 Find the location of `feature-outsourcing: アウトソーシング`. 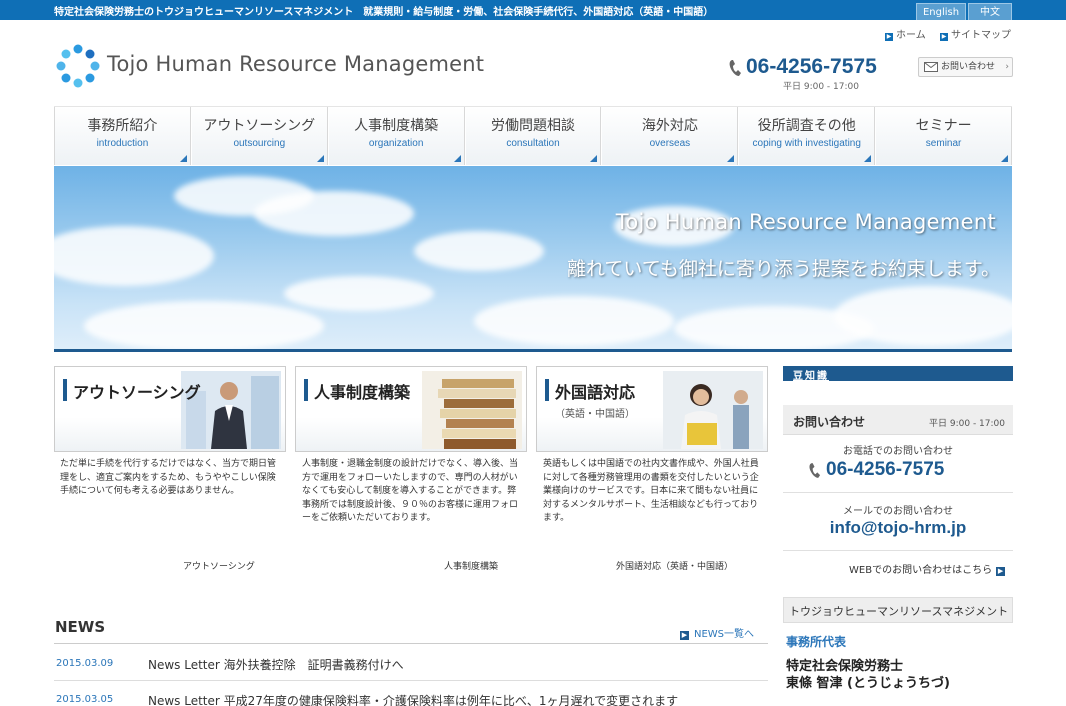

feature-outsourcing: アウトソーシング is located at coordinates (170, 409).